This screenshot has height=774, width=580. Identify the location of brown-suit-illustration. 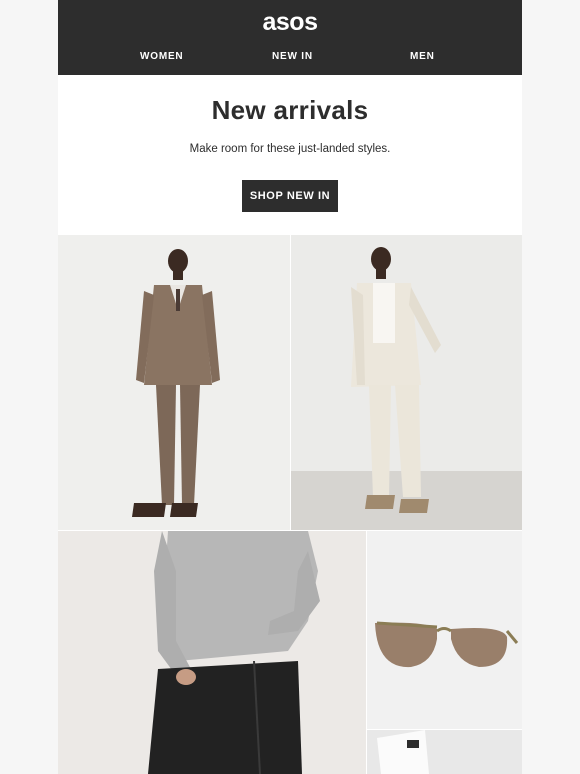
(176, 383).